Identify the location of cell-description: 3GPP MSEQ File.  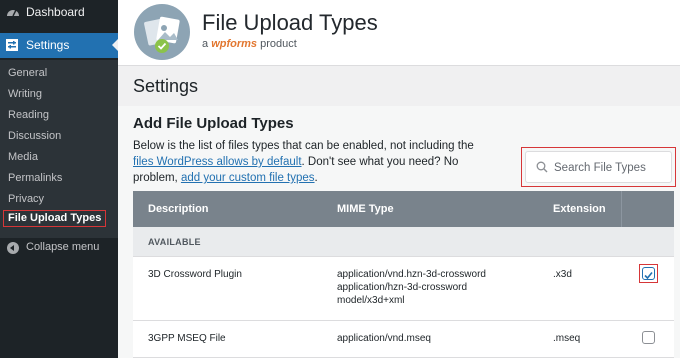
(187, 338).